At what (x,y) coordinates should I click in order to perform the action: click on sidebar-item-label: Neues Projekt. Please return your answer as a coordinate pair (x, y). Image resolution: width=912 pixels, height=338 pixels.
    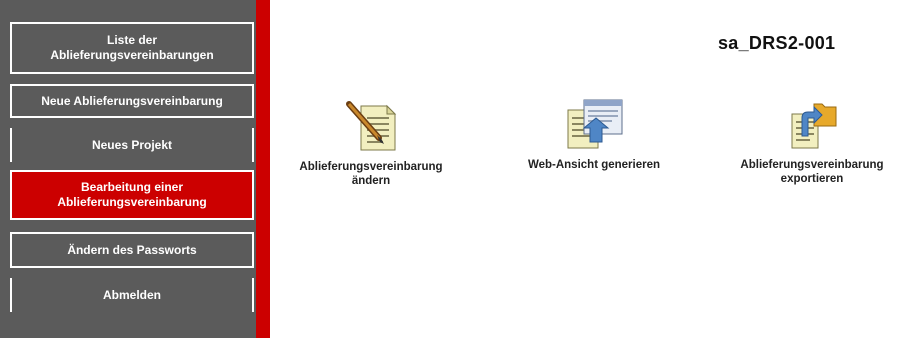
    Looking at the image, I should click on (132, 144).